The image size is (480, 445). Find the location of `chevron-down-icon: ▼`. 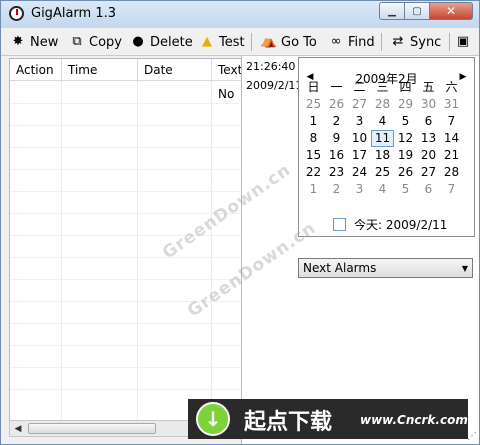

chevron-down-icon: ▼ is located at coordinates (464, 268).